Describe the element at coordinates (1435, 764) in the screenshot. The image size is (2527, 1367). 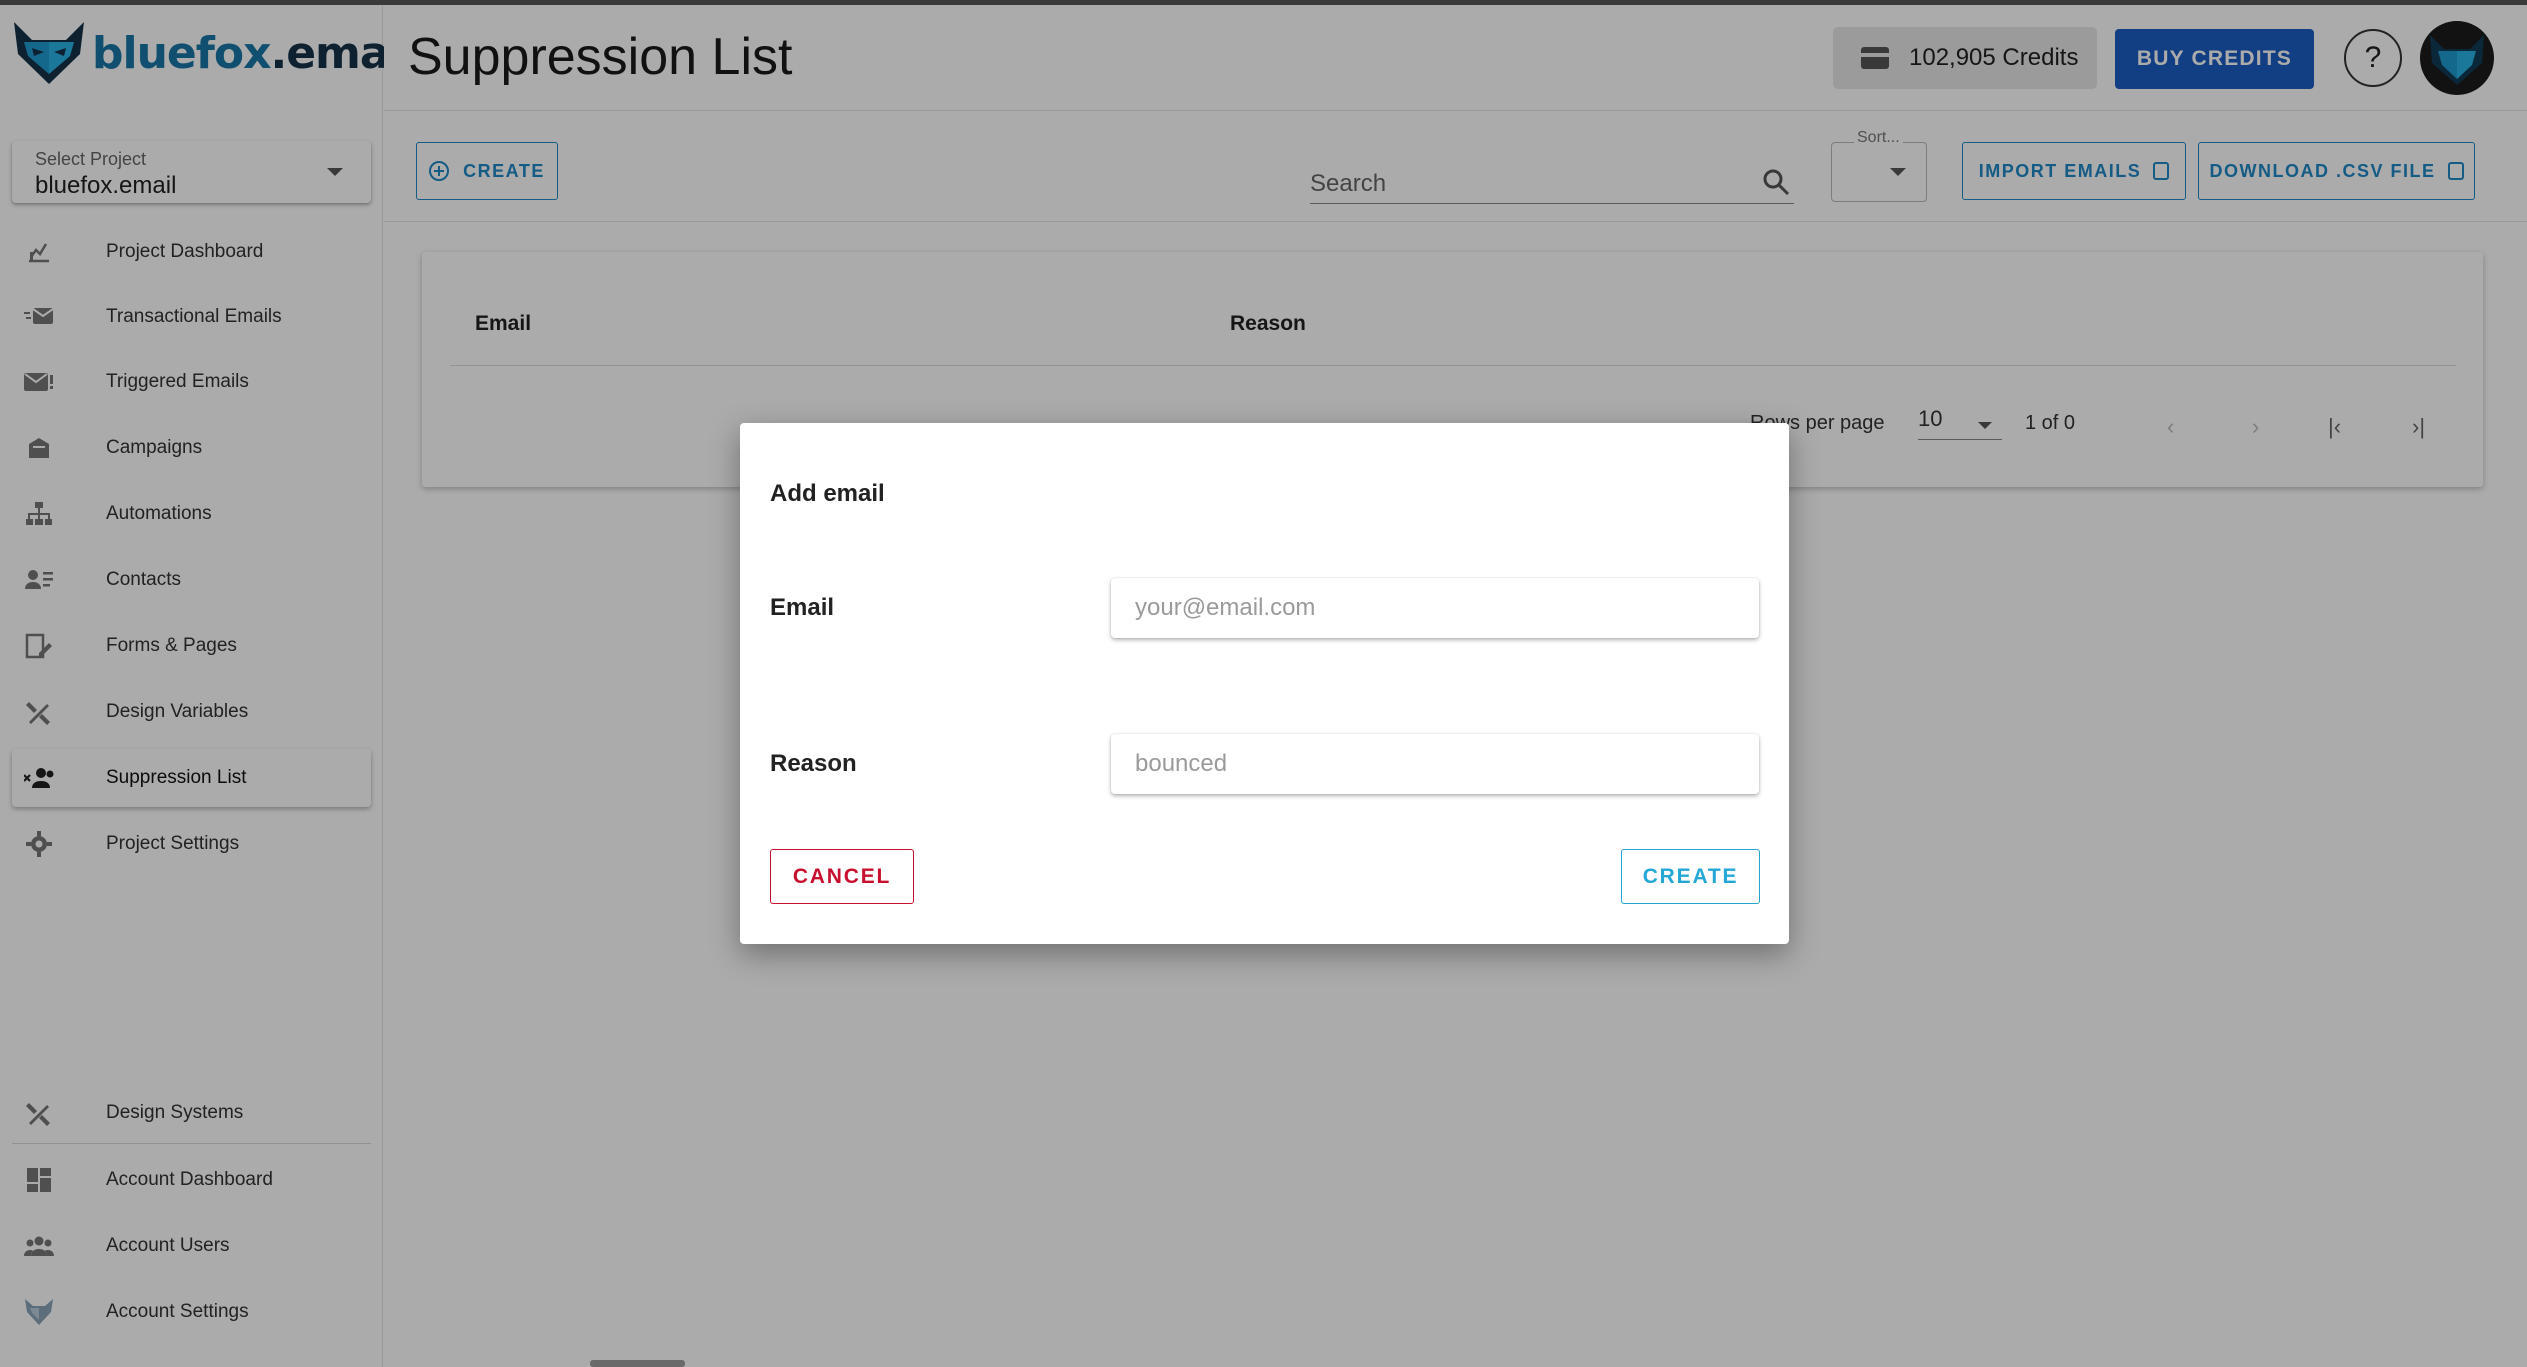
I see `reason-field: bounced` at that location.